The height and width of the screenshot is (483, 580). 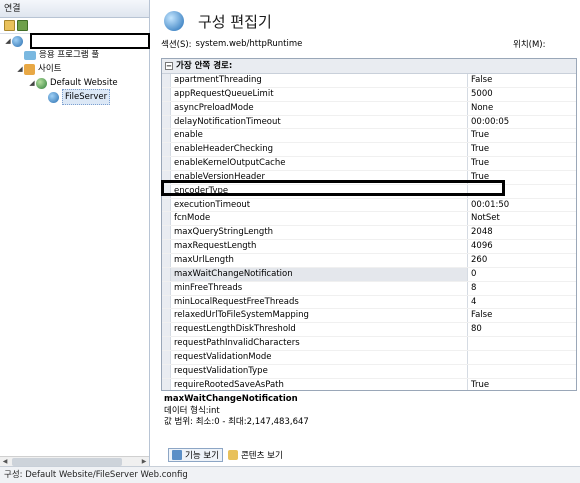 What do you see at coordinates (236, 422) in the screenshot?
I see `description-line-range: 값 범위: 최소:0 - 최대:2,147,483,647` at bounding box center [236, 422].